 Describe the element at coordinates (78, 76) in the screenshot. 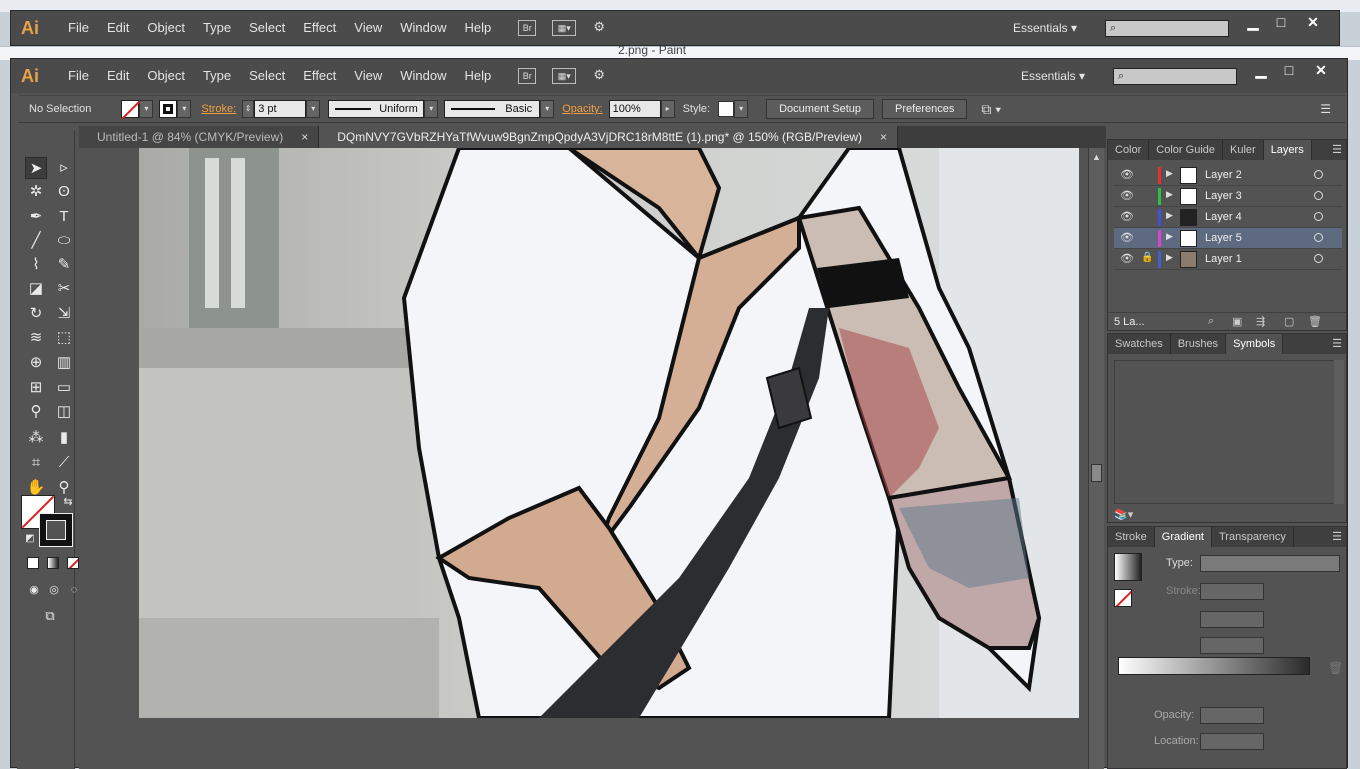

I see `menu-file: File` at that location.